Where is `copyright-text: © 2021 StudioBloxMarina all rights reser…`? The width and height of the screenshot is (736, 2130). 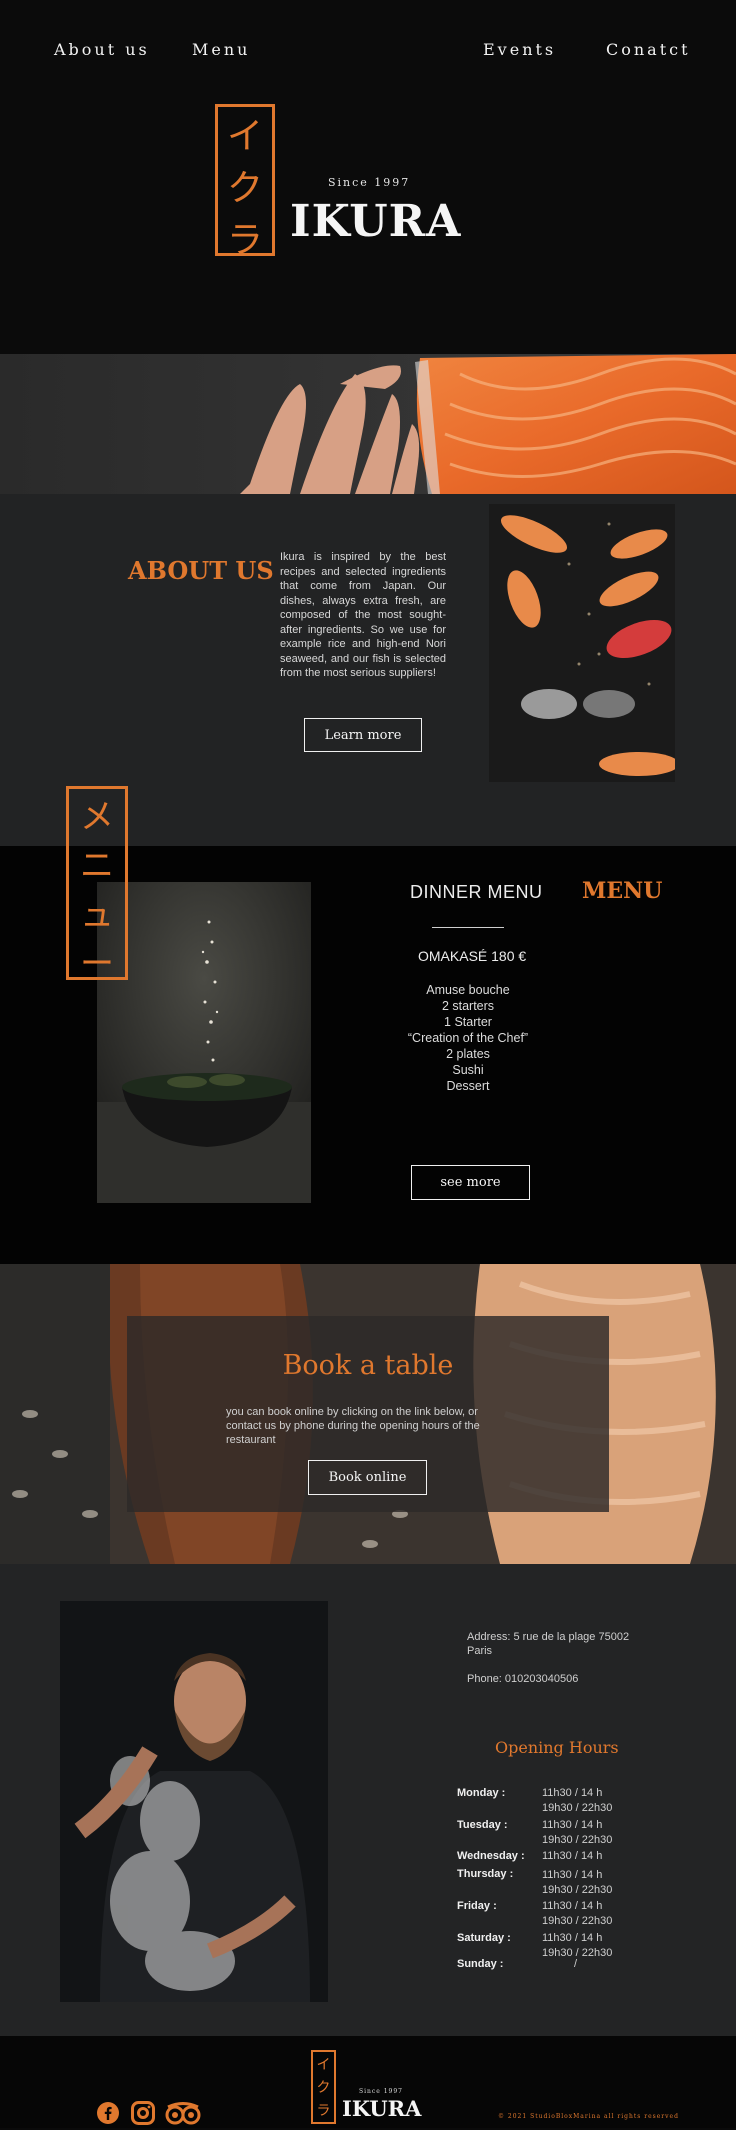
copyright-text: © 2021 StudioBloxMarina all rights reser… is located at coordinates (588, 2116).